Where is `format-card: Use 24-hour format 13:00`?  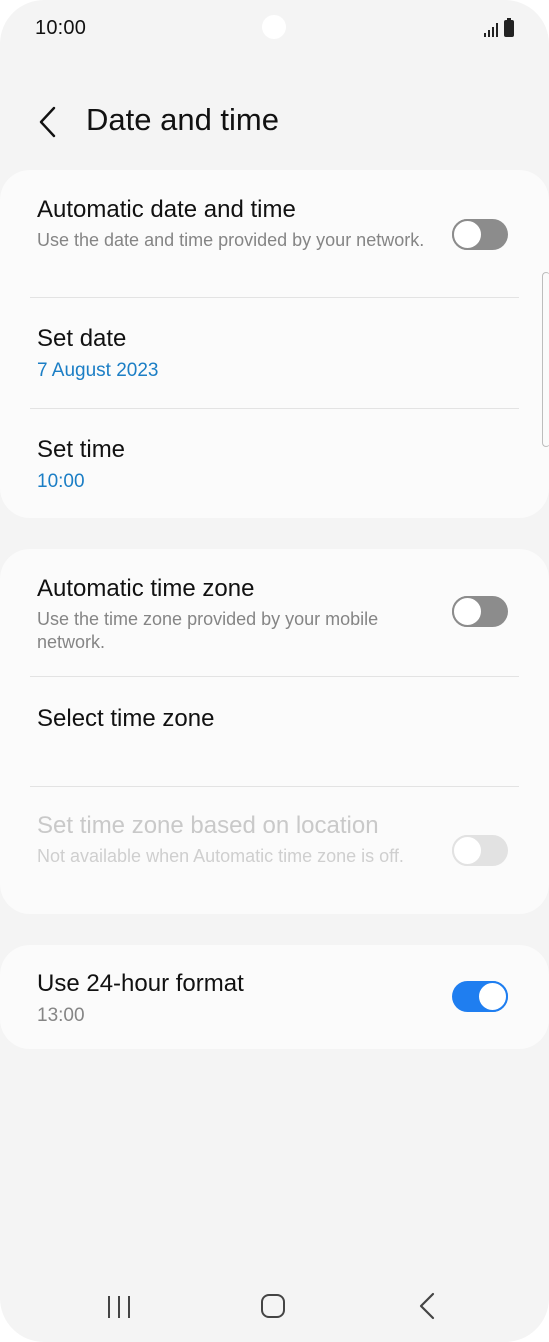 format-card: Use 24-hour format 13:00 is located at coordinates (274, 997).